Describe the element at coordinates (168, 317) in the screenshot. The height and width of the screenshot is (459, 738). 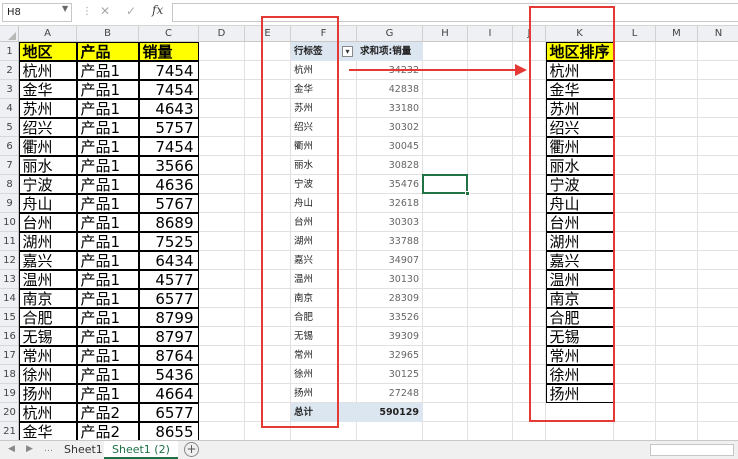
I see `table-cell: 8799` at that location.